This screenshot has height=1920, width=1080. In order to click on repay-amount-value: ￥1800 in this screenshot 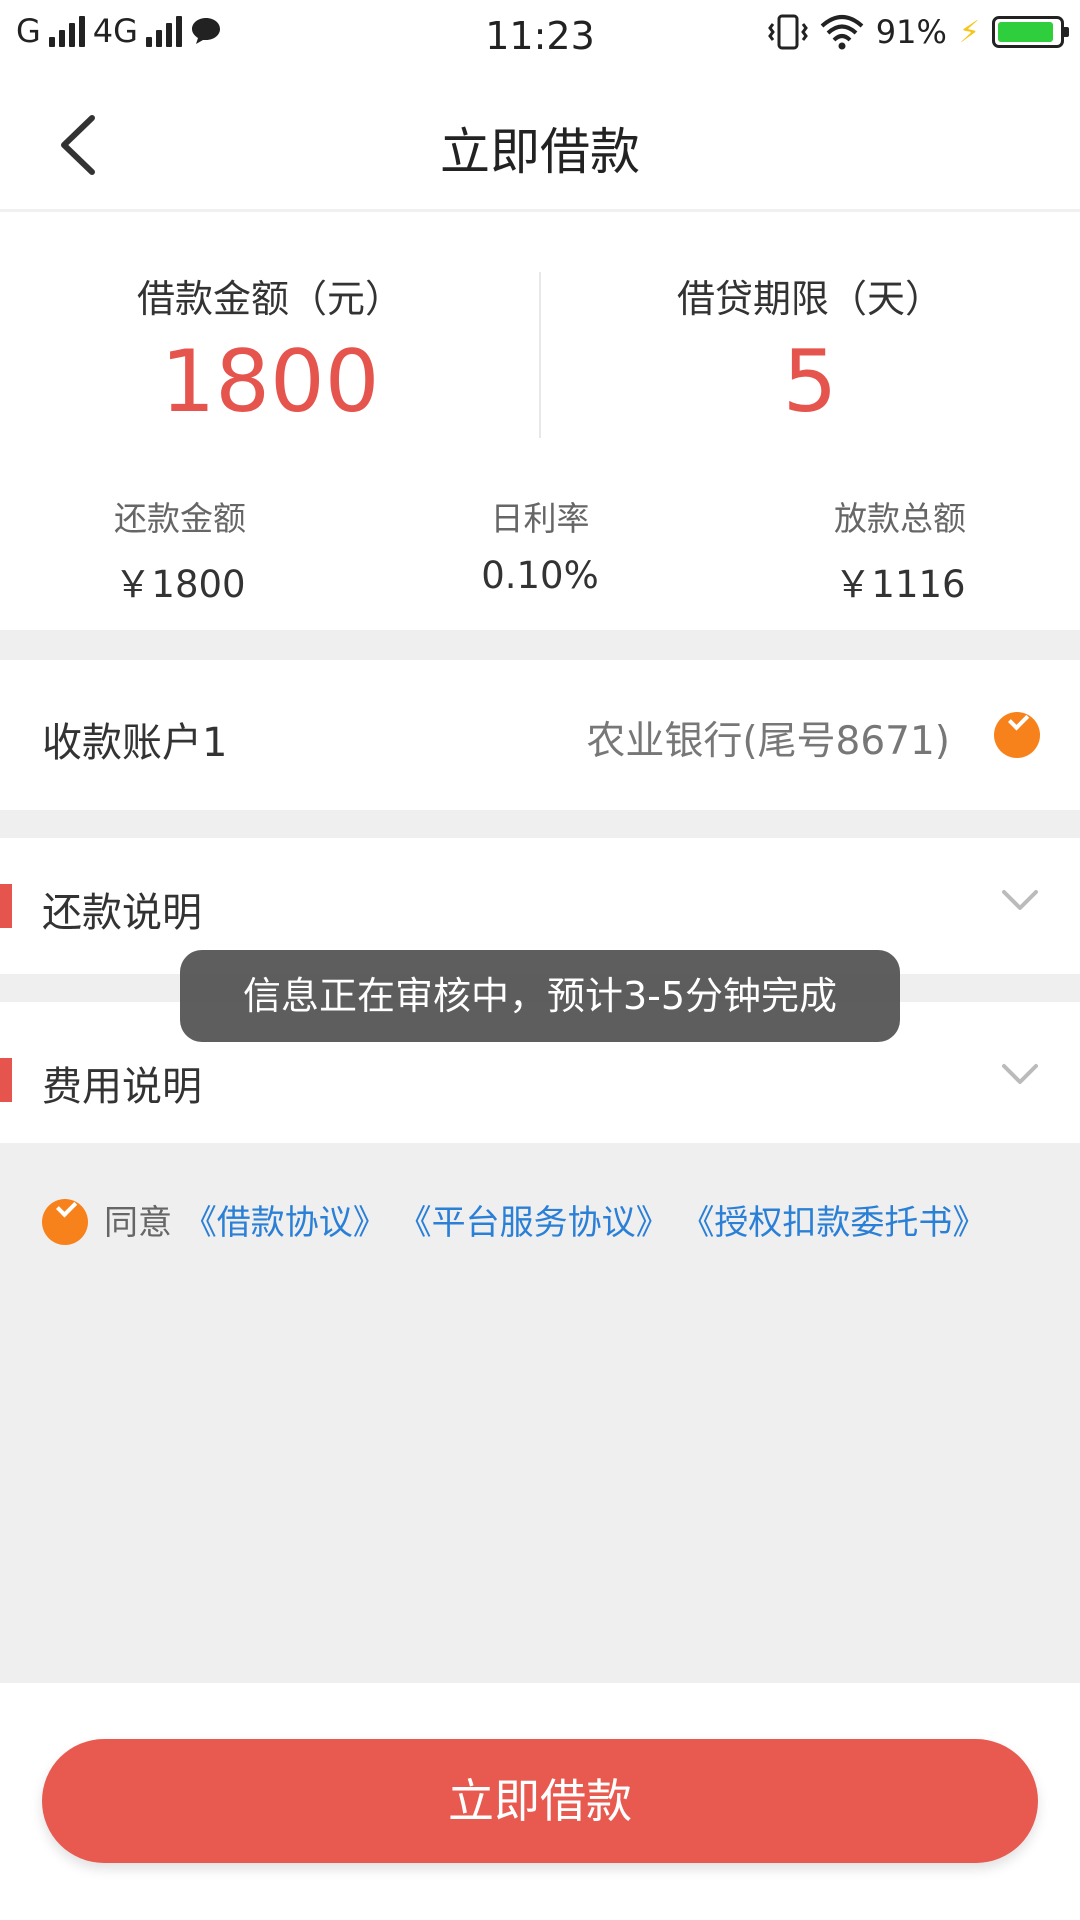, I will do `click(180, 584)`.